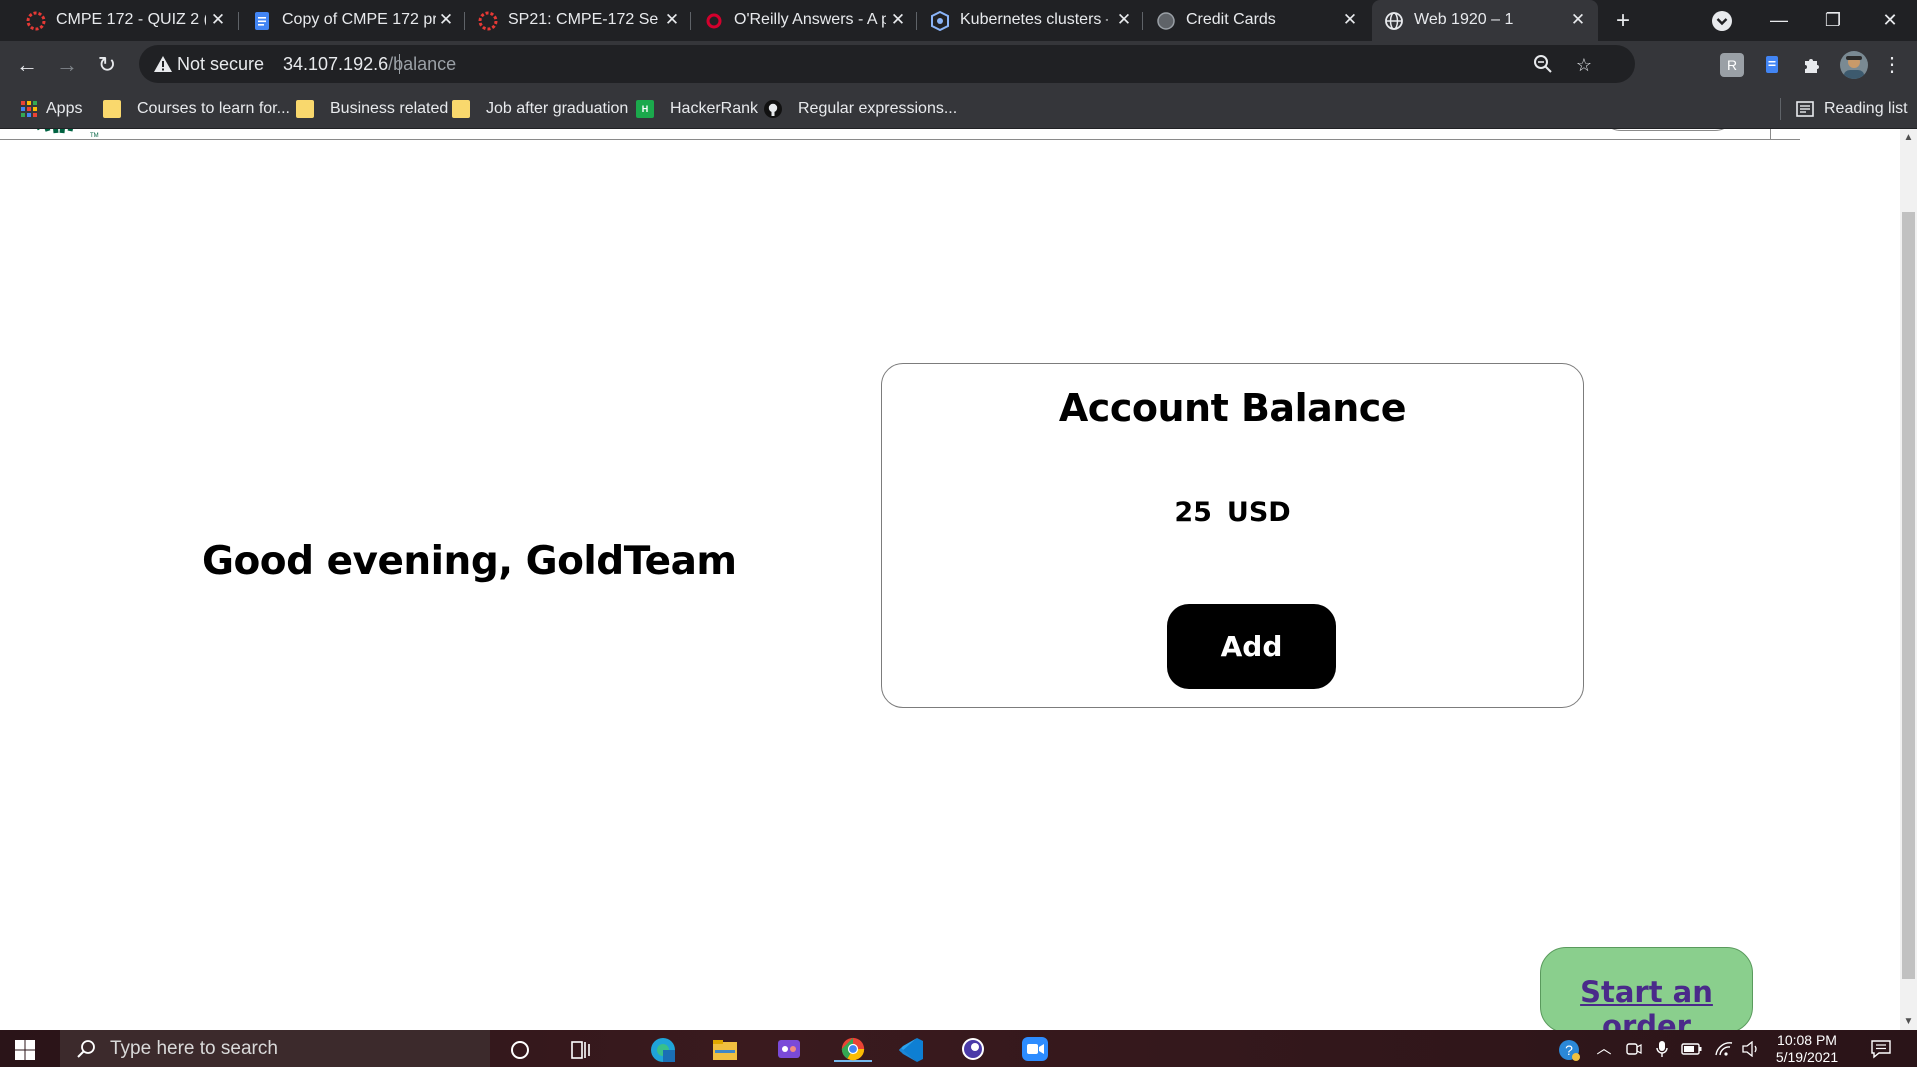  Describe the element at coordinates (1732, 65) in the screenshot. I see `extension-r-icon: R` at that location.